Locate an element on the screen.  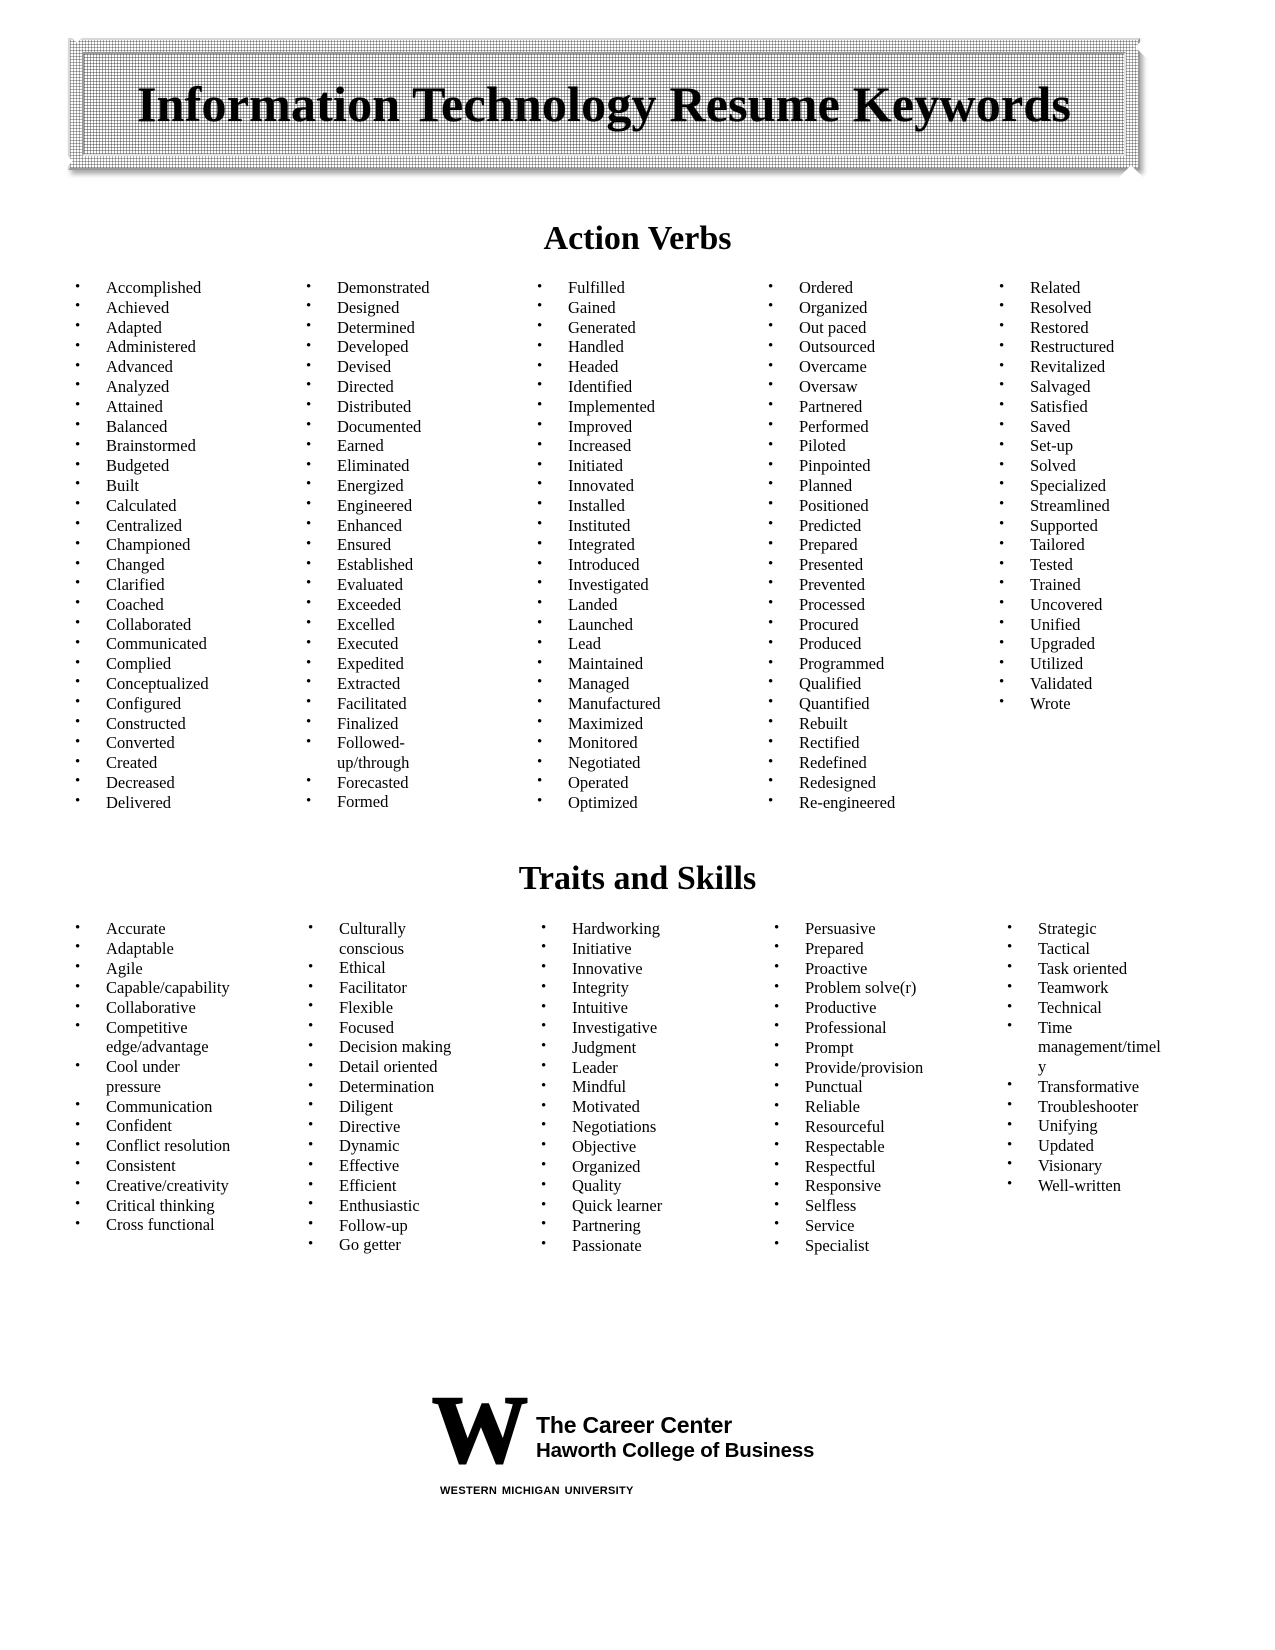
keyword-item: Judgment is located at coordinates (650, 1047).